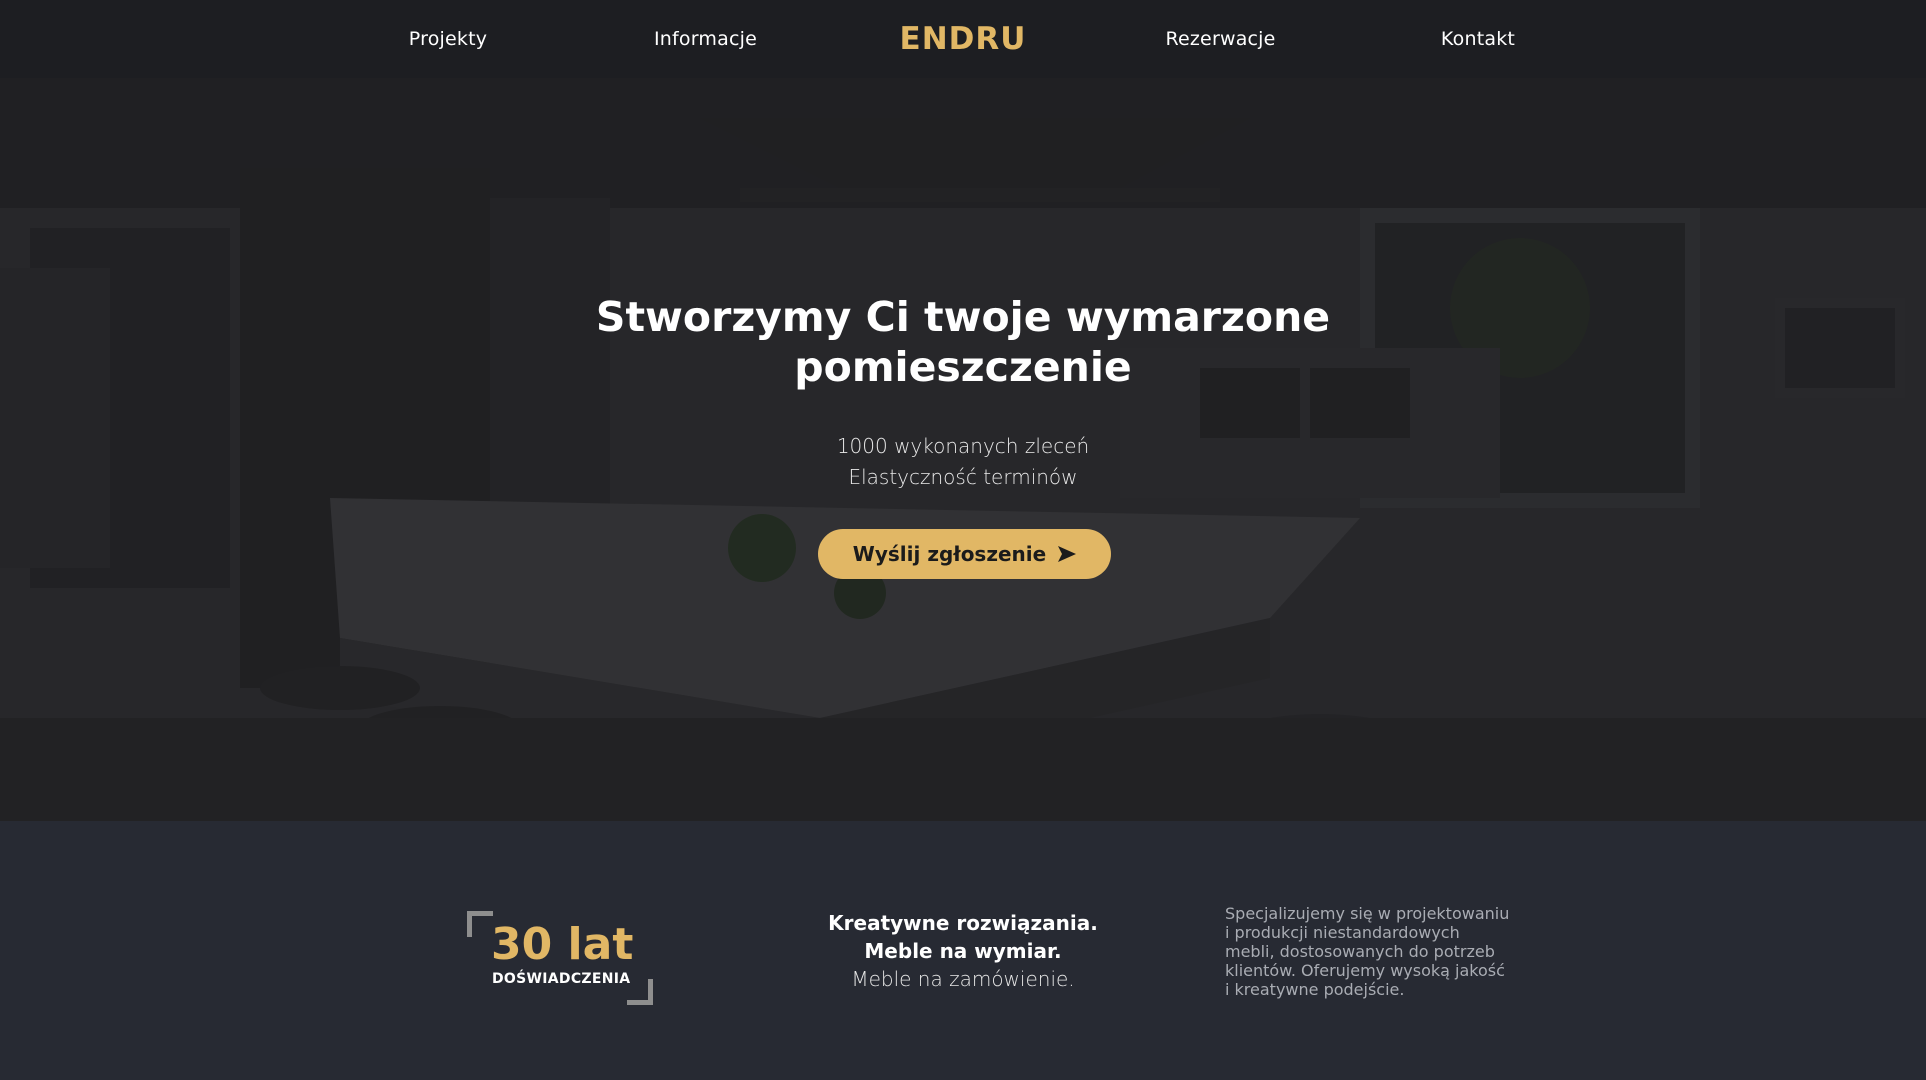 The image size is (1926, 1080). Describe the element at coordinates (1221, 39) in the screenshot. I see `nav-link-rezerwacje: Rezerwacje` at that location.